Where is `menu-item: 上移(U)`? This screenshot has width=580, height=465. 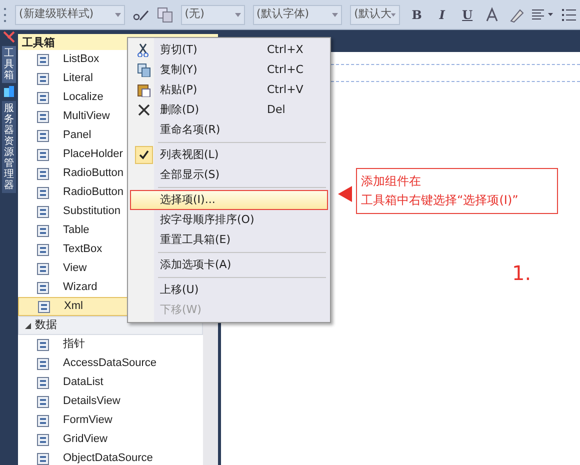
menu-item: 上移(U) is located at coordinates (229, 290).